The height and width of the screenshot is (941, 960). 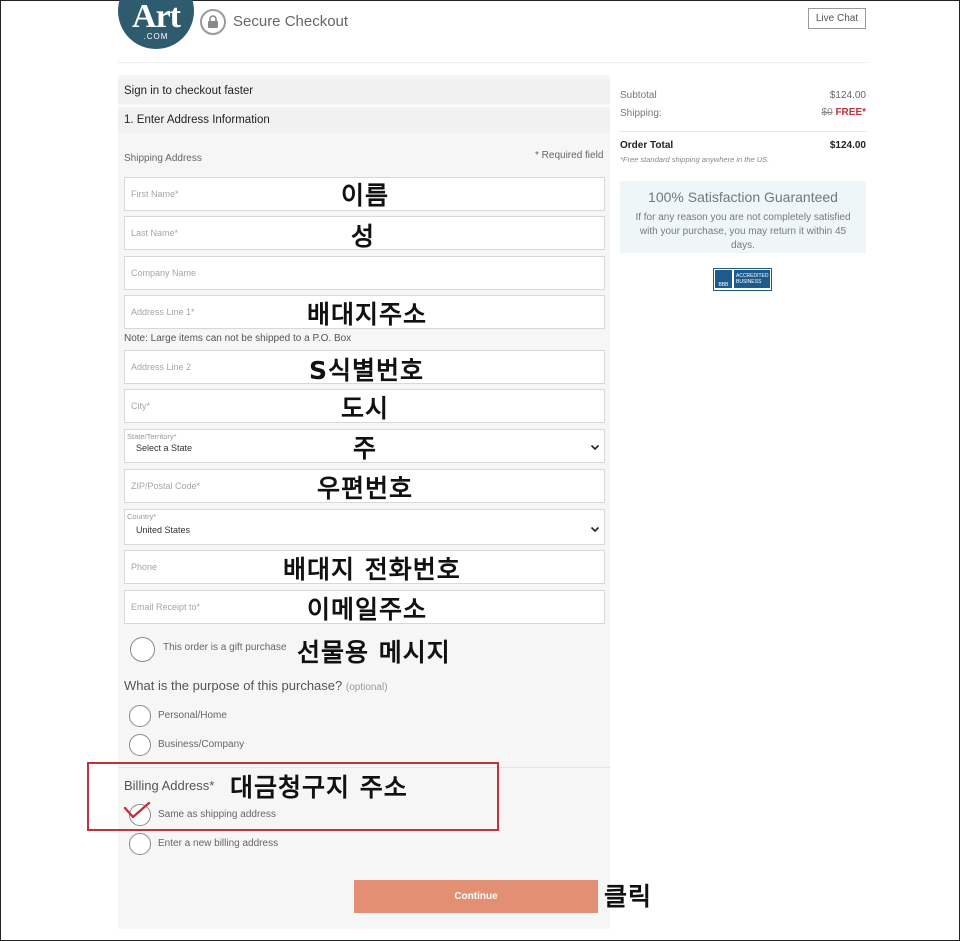 What do you see at coordinates (363, 236) in the screenshot?
I see `last-name-annotation: 성` at bounding box center [363, 236].